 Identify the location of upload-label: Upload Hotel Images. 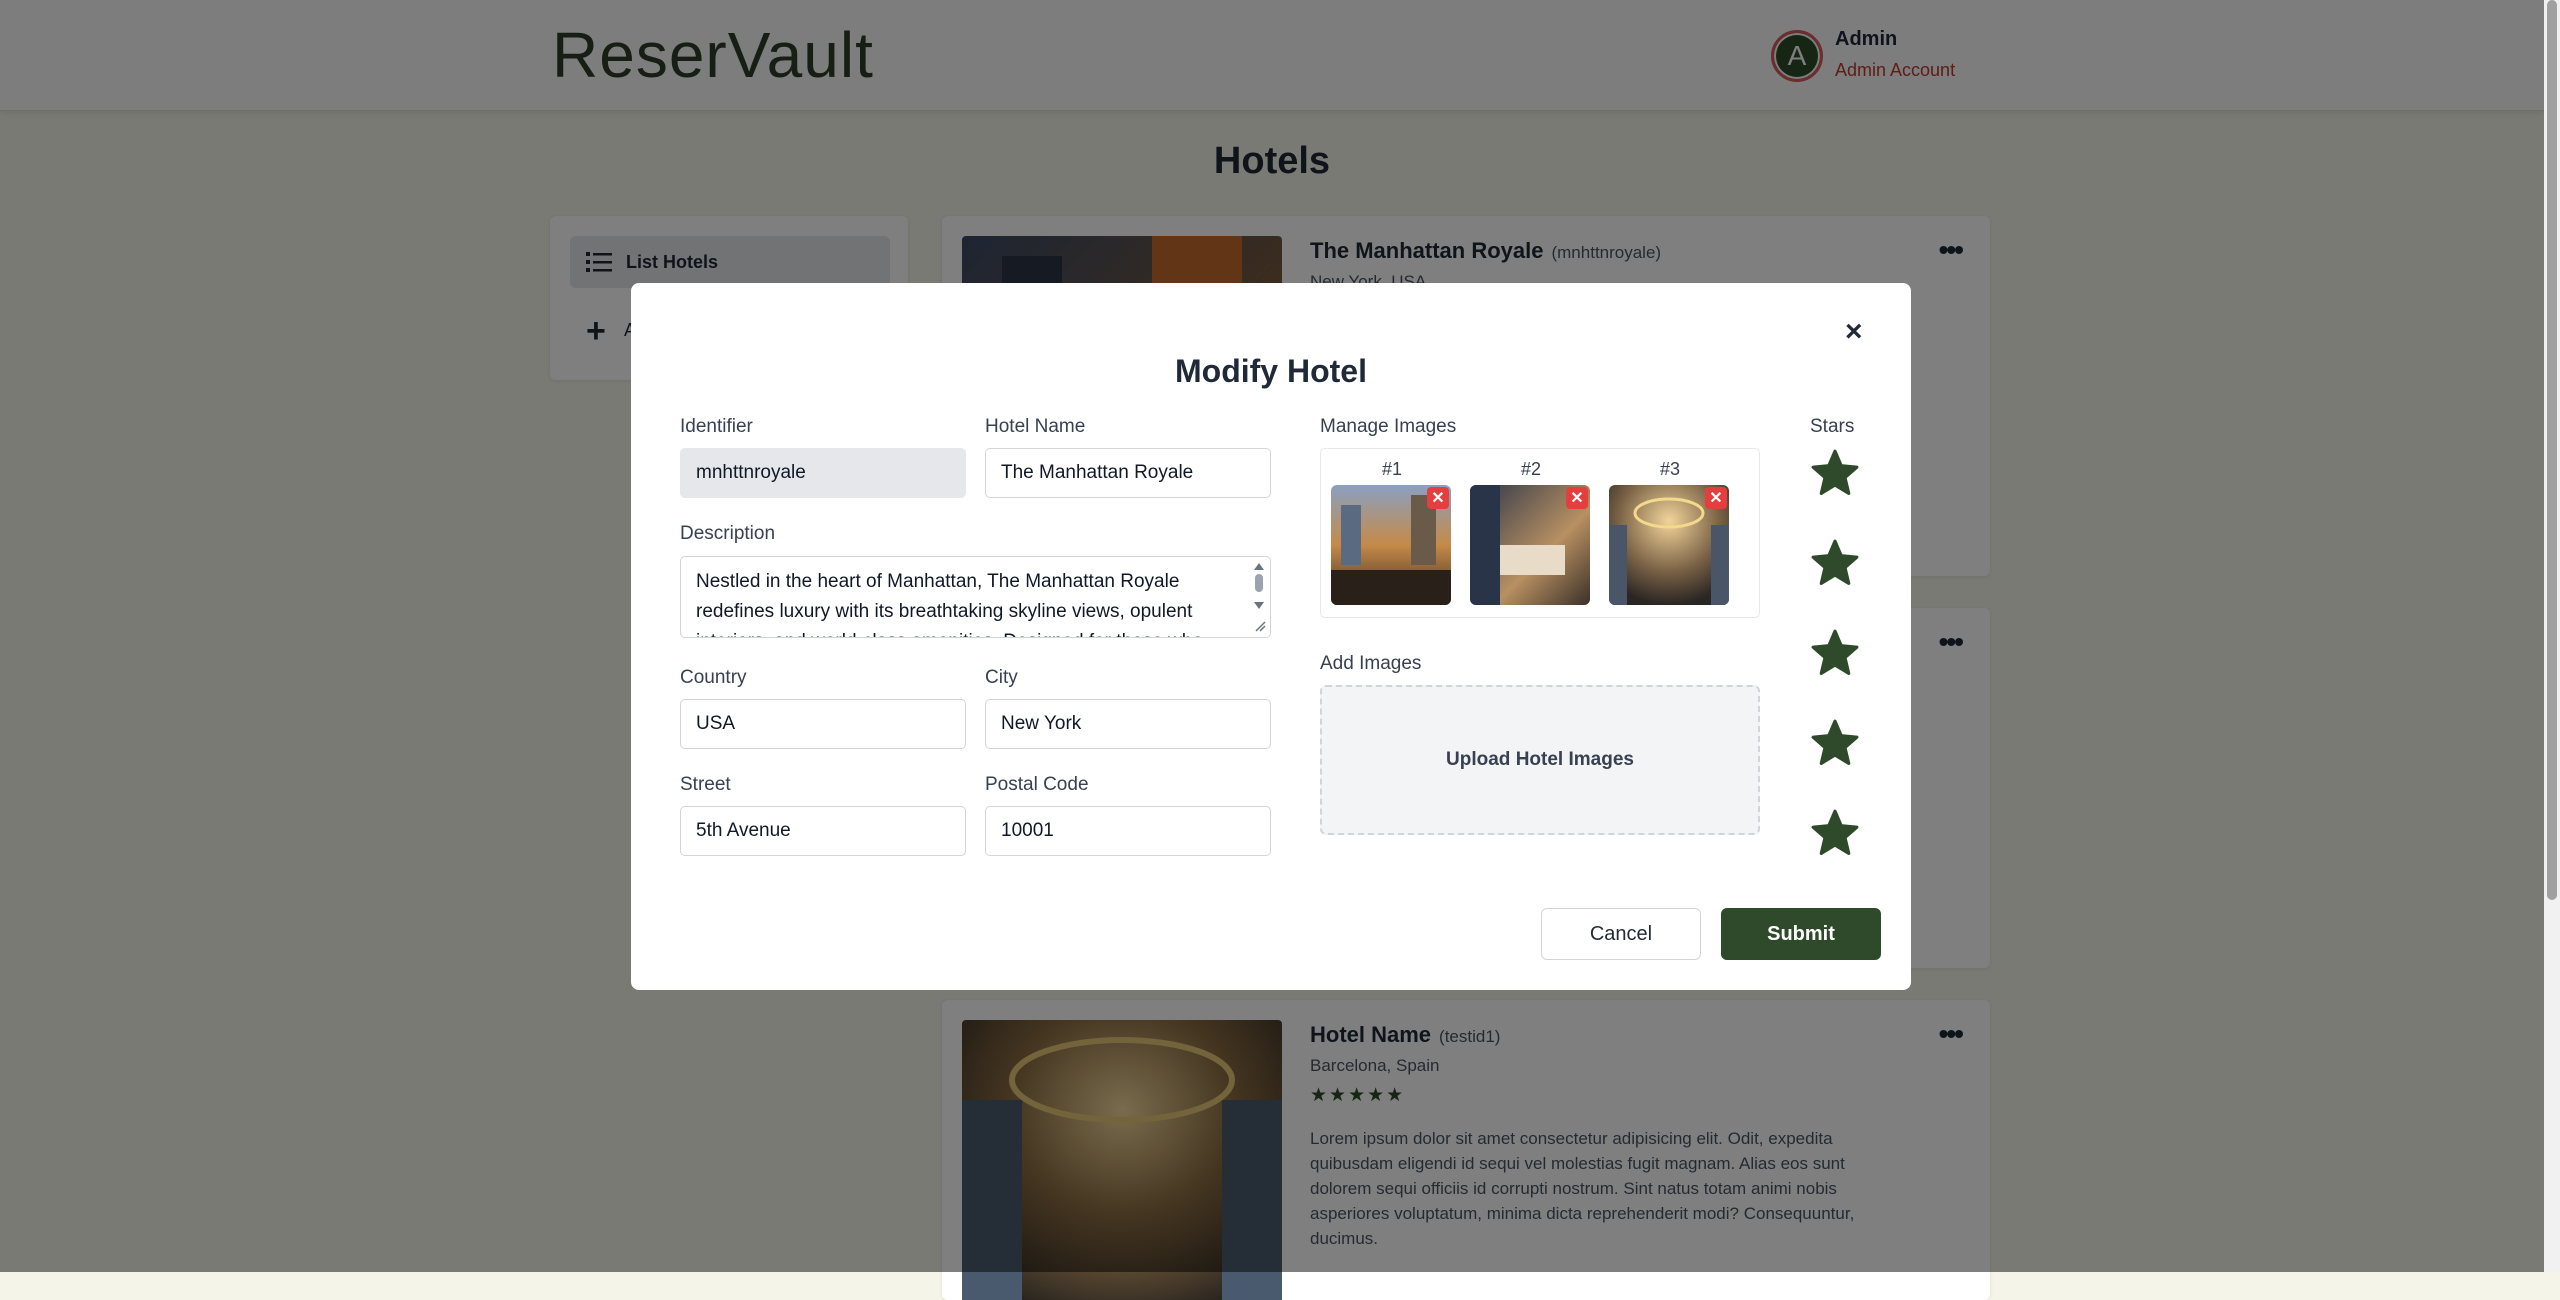
(1540, 759).